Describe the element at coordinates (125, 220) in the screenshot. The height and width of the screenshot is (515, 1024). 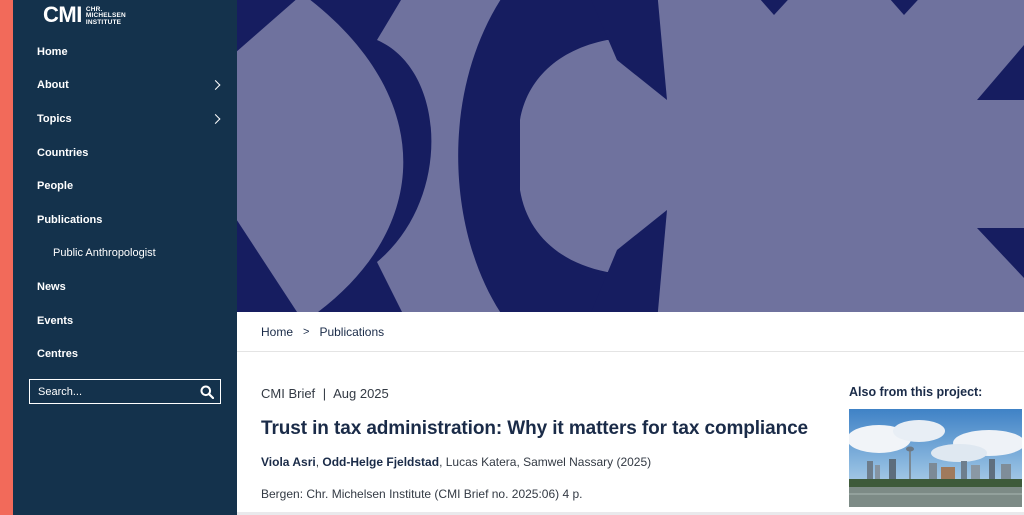
I see `nav-item-publications: Publications` at that location.